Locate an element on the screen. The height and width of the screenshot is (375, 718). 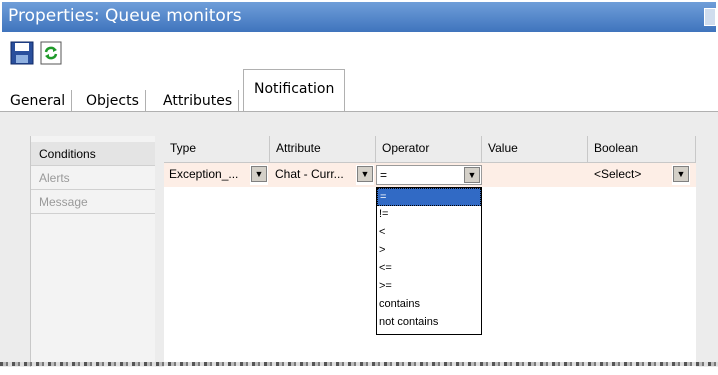
conditions-nav: Conditions Alerts Message is located at coordinates (92, 251).